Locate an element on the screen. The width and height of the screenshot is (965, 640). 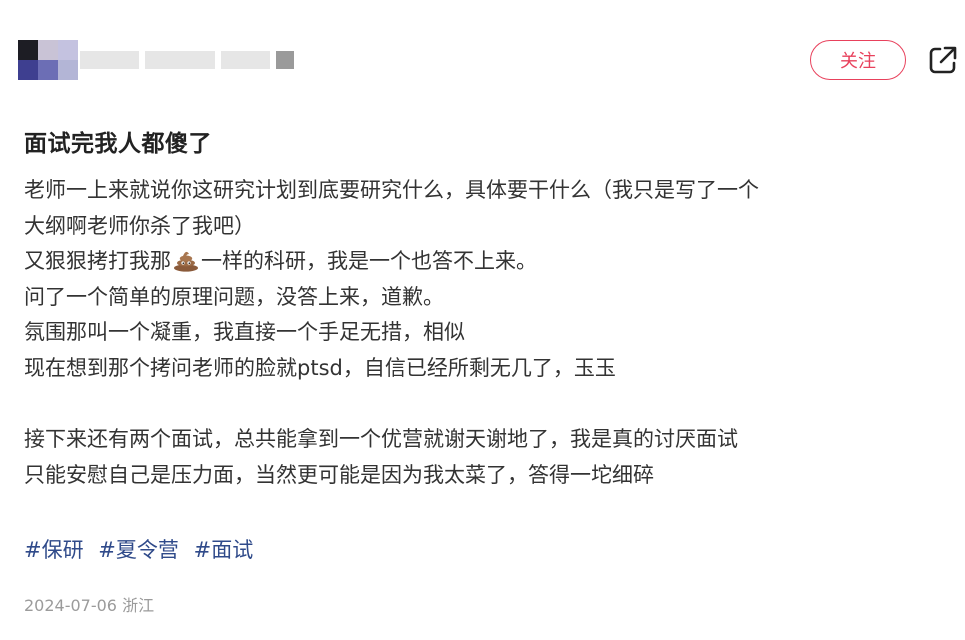
post-body-line: 老师一上来就说你这研究计划到底要研究什么，具体要干什么（我只是写了一个 is located at coordinates (391, 190).